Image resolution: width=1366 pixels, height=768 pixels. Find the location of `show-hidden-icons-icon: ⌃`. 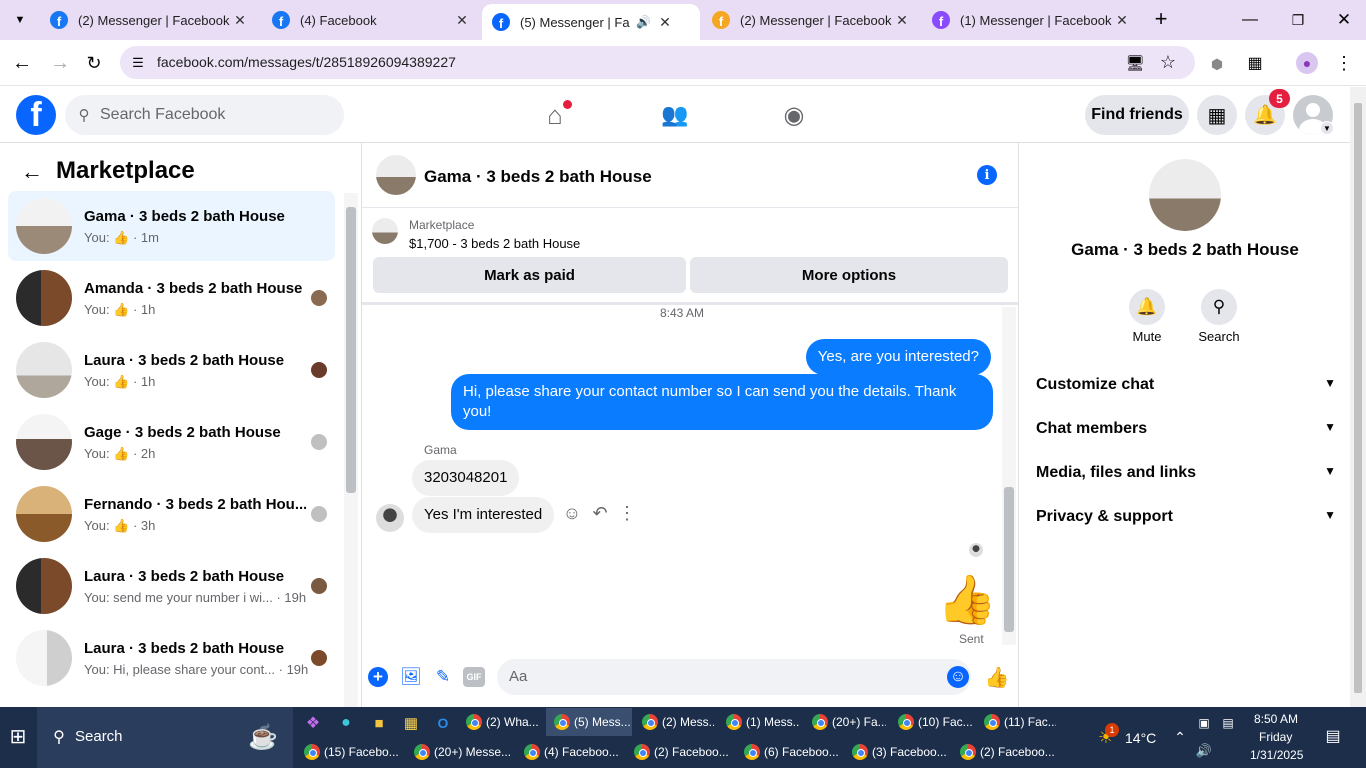

show-hidden-icons-icon: ⌃ is located at coordinates (1180, 737).